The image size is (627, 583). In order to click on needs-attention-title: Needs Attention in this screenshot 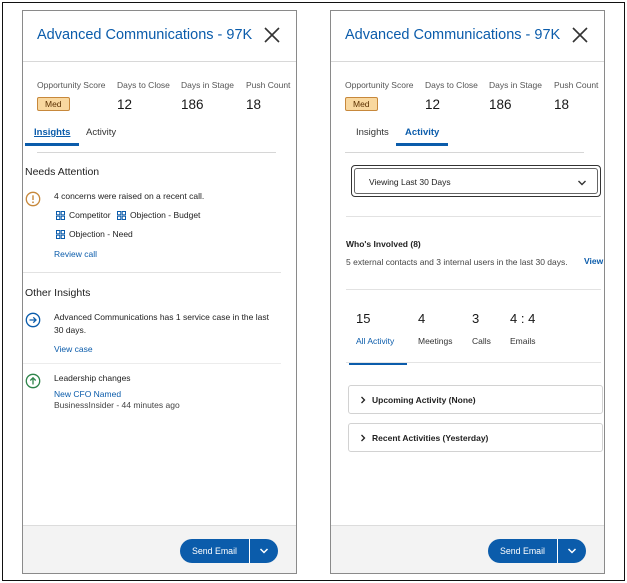, I will do `click(62, 172)`.